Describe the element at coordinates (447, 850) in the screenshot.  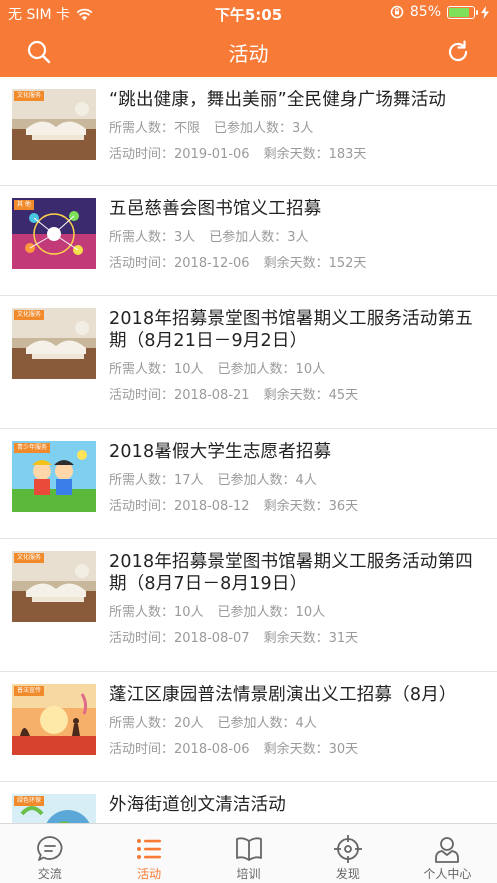
I see `person-icon` at that location.